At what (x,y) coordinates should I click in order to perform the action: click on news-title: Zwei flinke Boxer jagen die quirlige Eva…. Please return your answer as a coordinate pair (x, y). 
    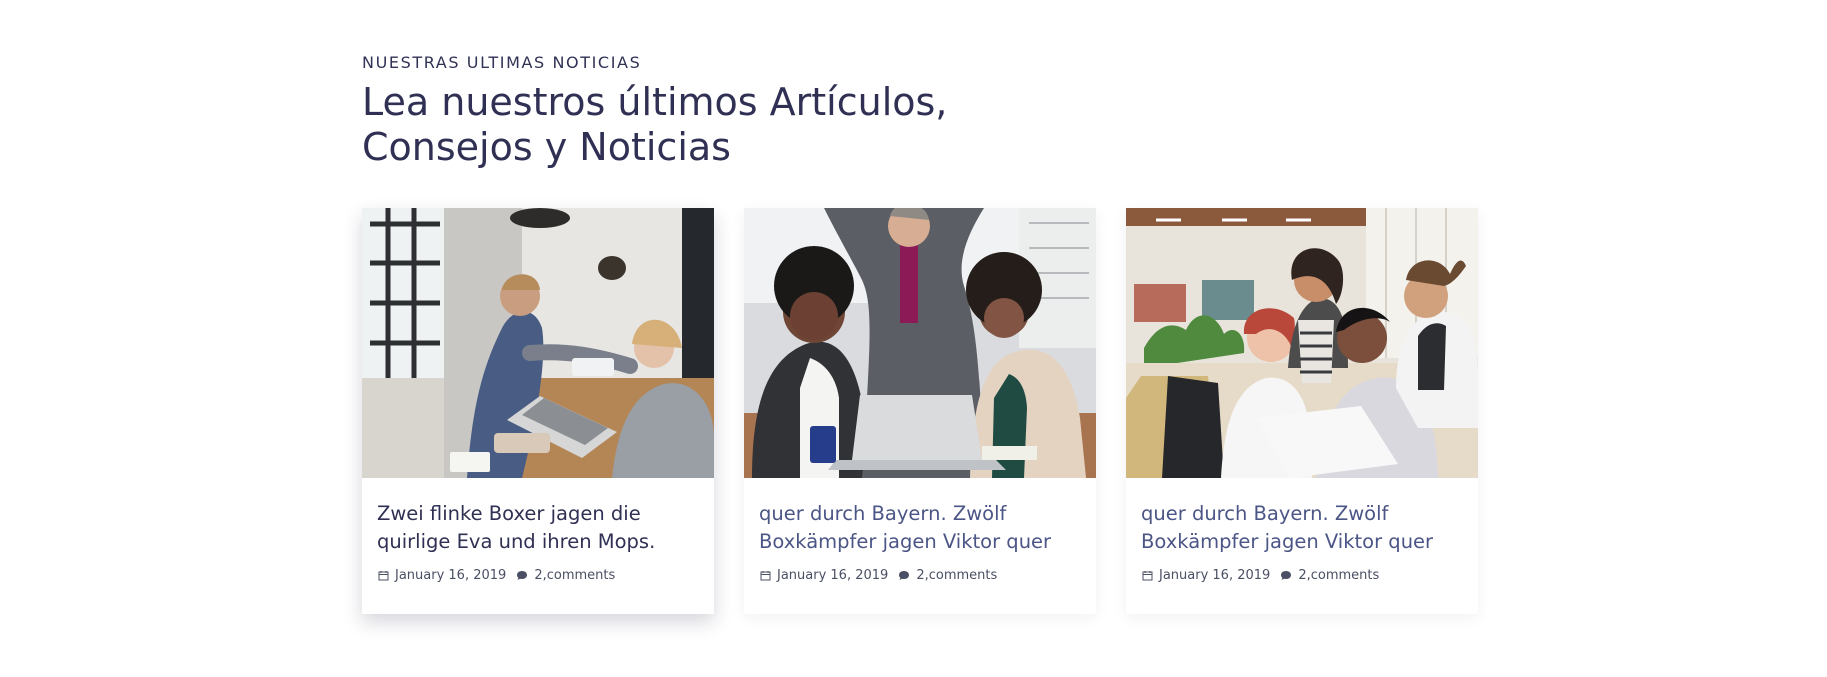
    Looking at the image, I should click on (539, 528).